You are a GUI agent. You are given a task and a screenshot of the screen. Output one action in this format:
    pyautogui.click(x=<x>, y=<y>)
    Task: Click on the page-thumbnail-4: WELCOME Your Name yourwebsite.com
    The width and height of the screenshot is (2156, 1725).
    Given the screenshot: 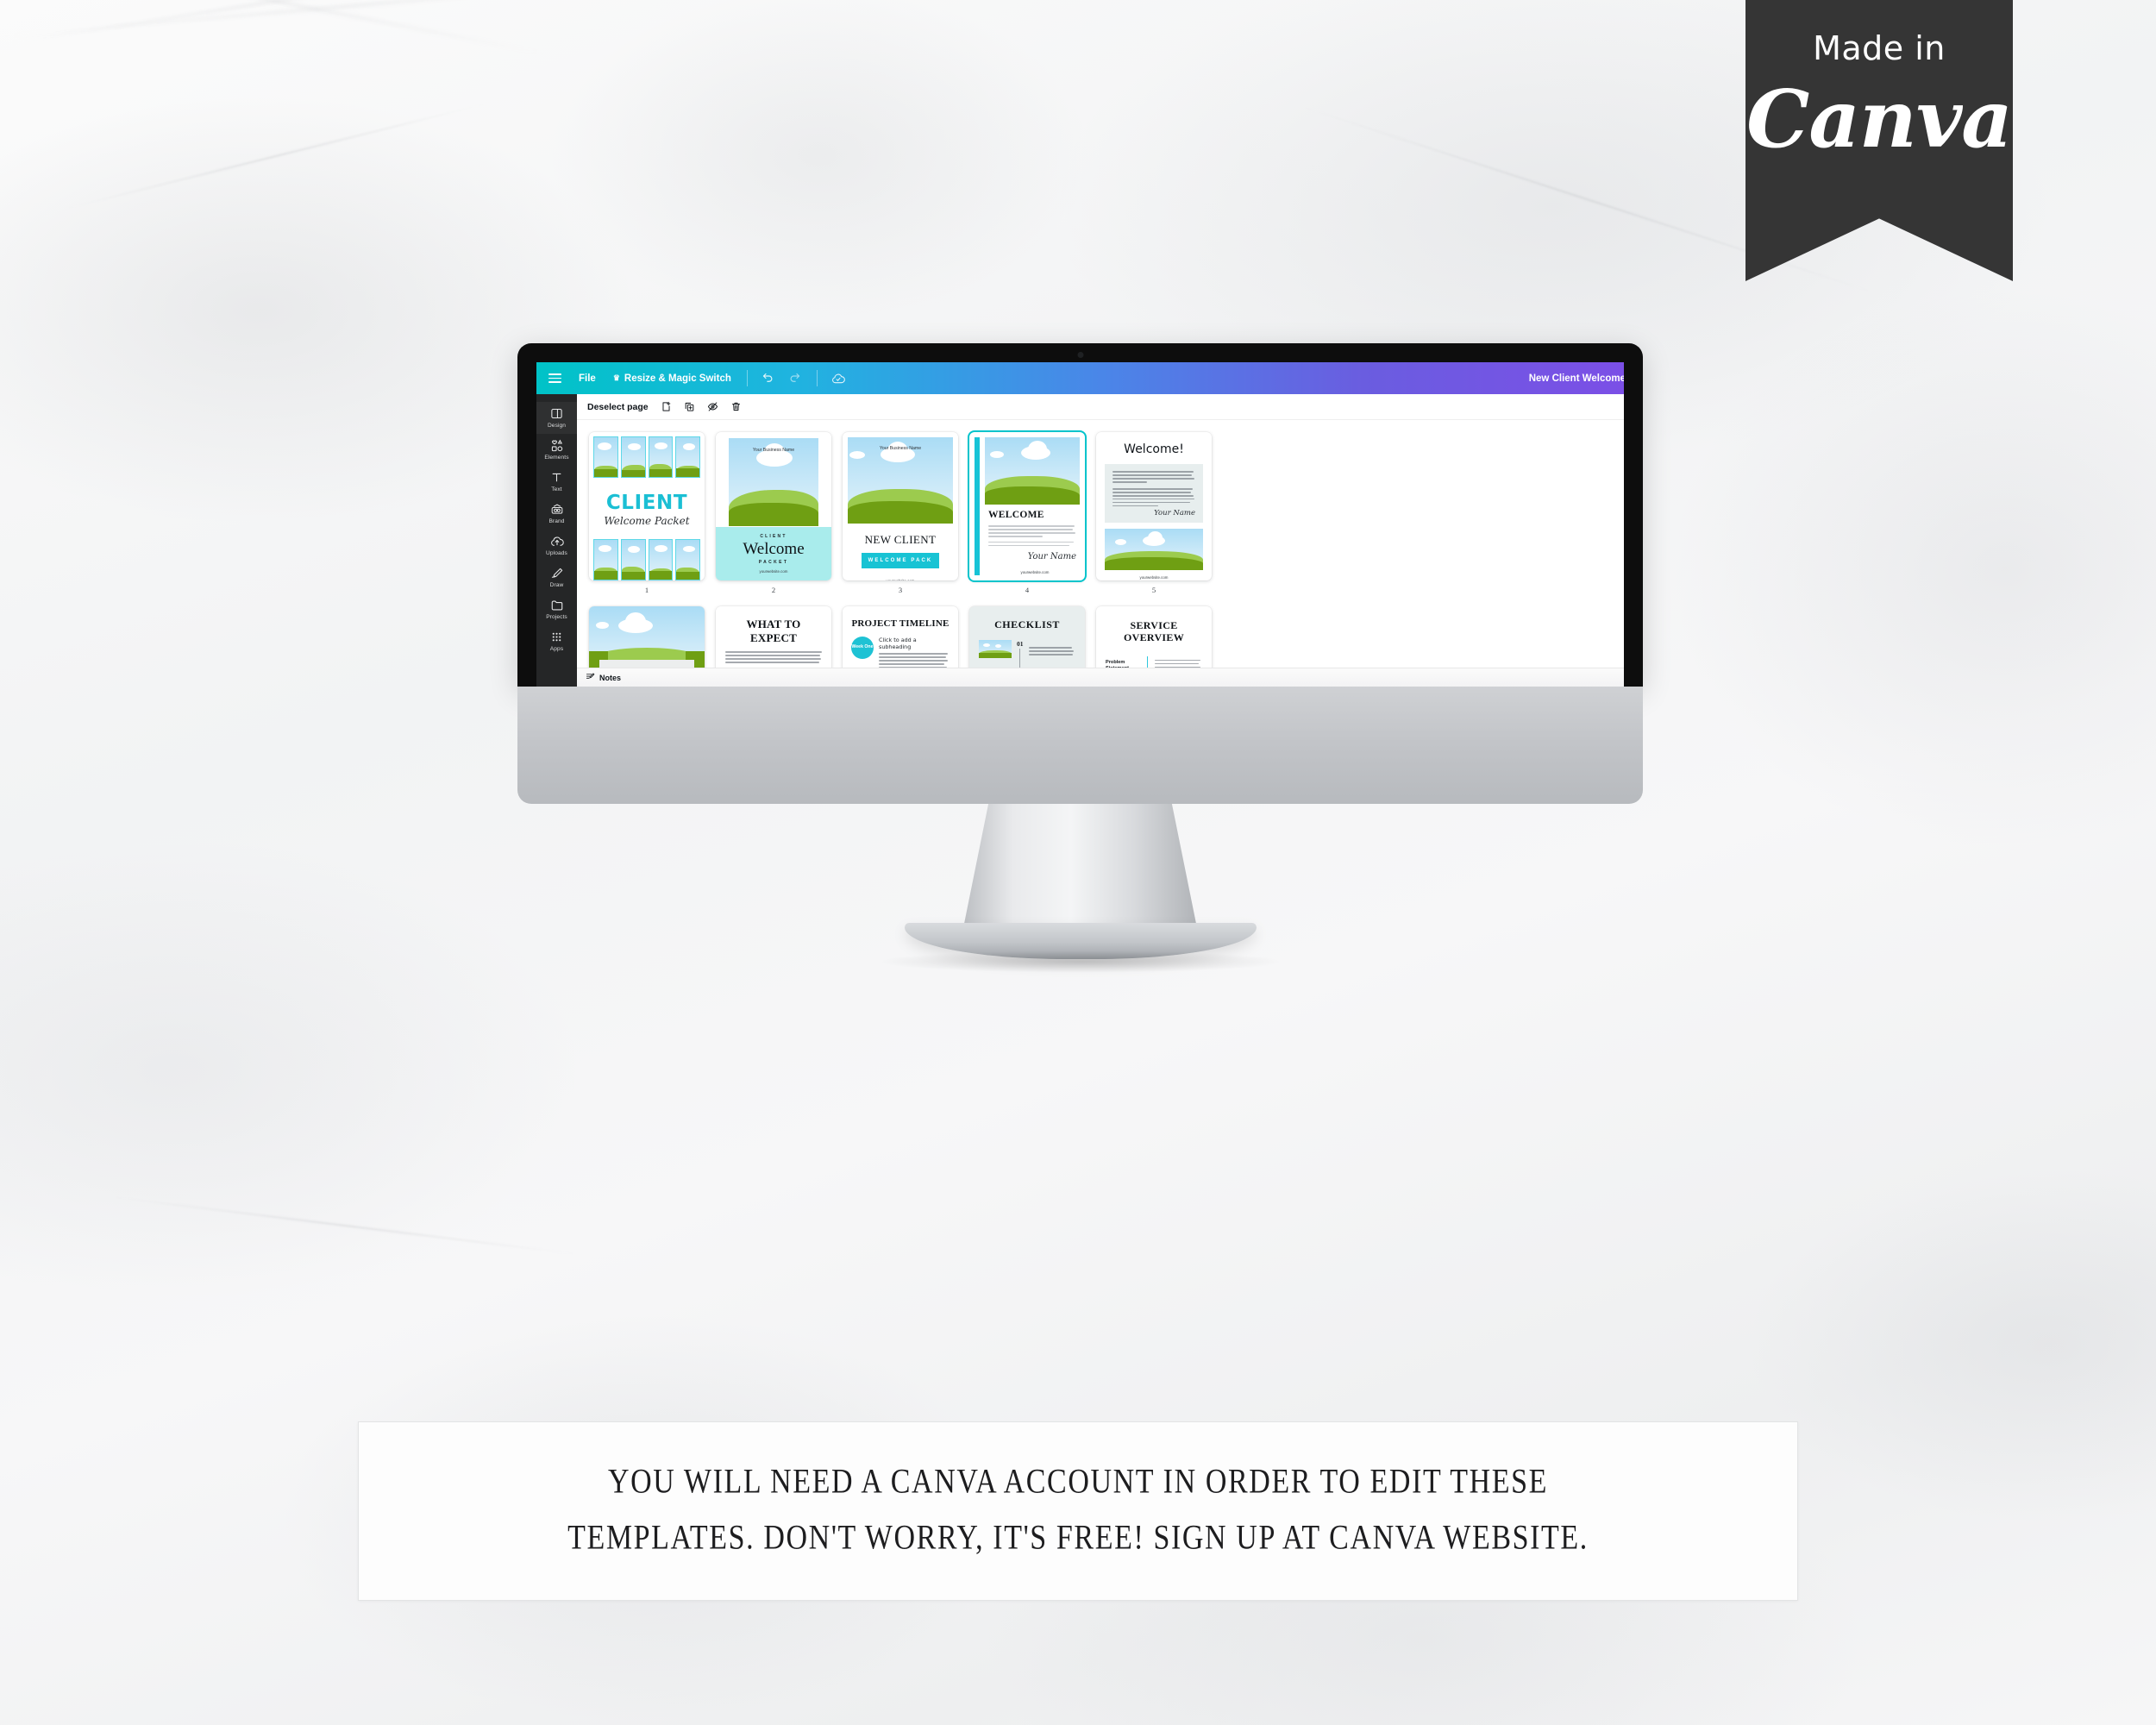 What is the action you would take?
    pyautogui.click(x=1027, y=506)
    